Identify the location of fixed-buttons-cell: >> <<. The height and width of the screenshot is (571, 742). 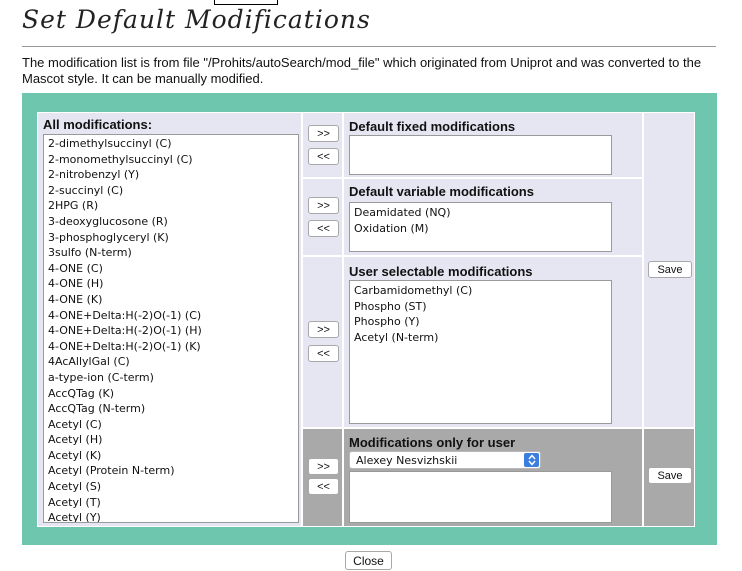
(322, 145).